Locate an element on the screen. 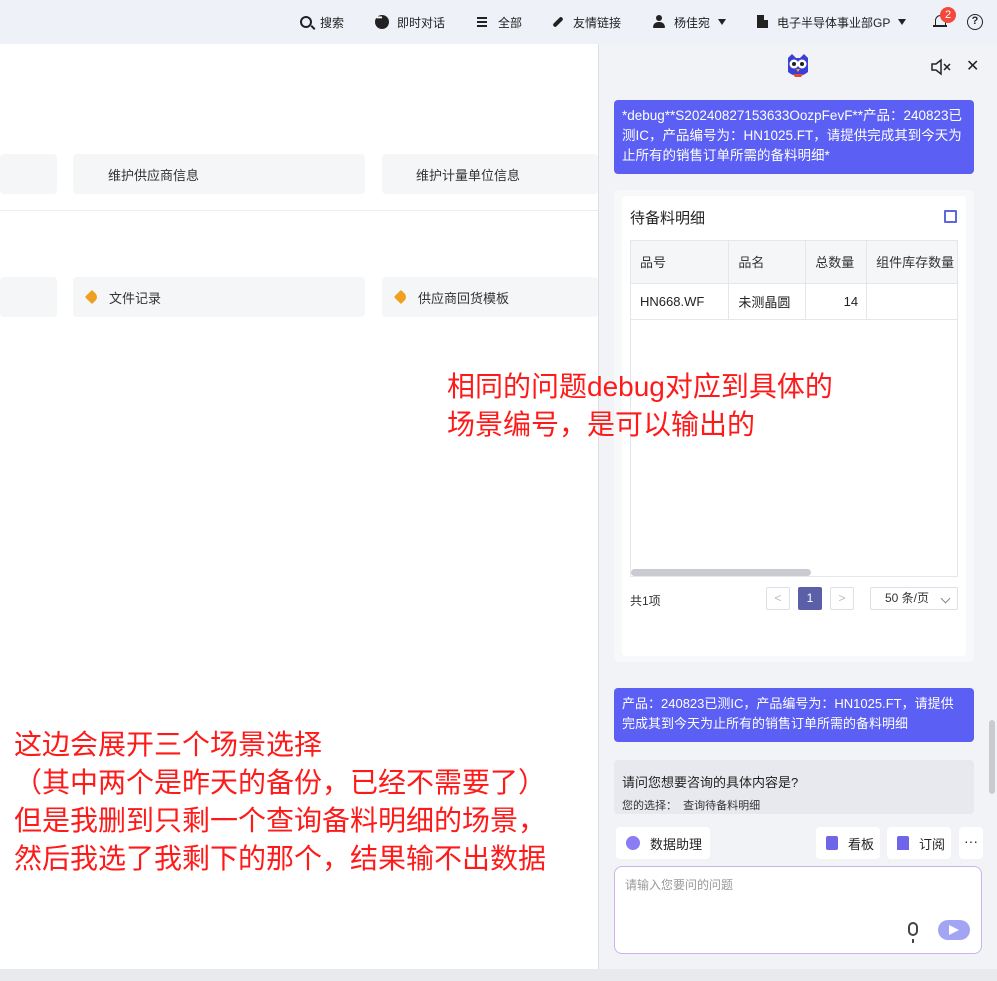 This screenshot has height=981, width=997. annotation-line: 这边会展开三个场景选择 is located at coordinates (168, 744).